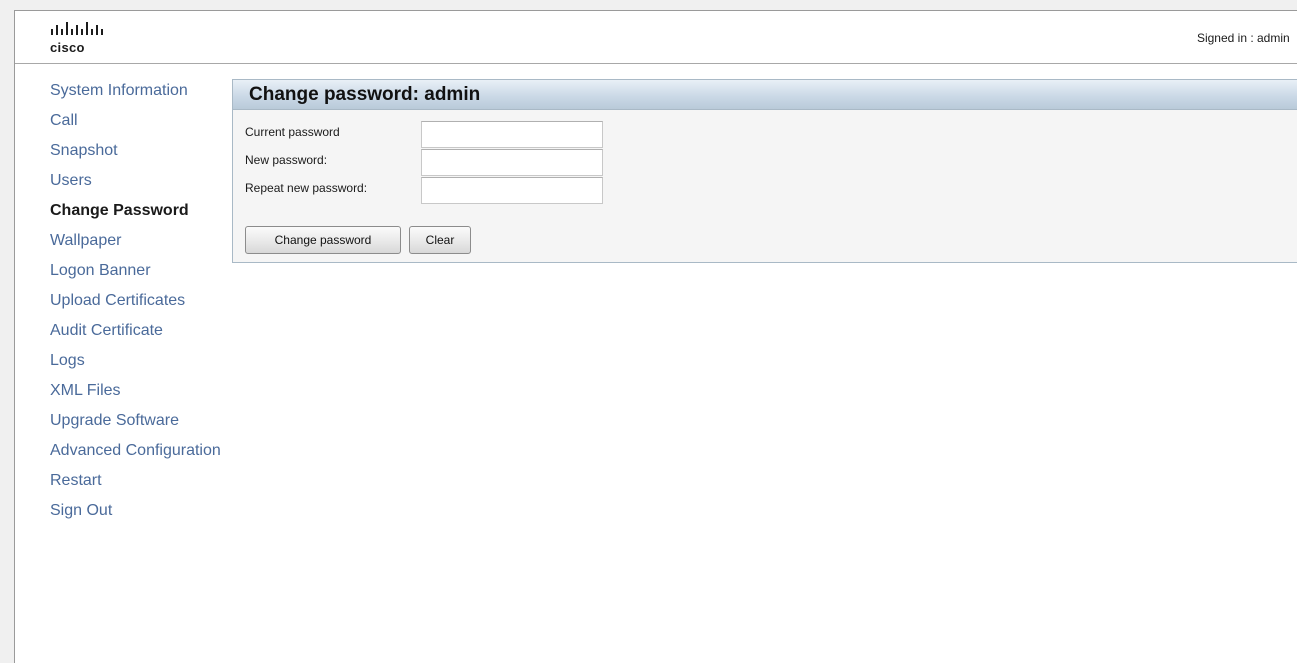 This screenshot has height=663, width=1297. What do you see at coordinates (140, 420) in the screenshot?
I see `sidebar-item-upgrade-software: Upgrade Software` at bounding box center [140, 420].